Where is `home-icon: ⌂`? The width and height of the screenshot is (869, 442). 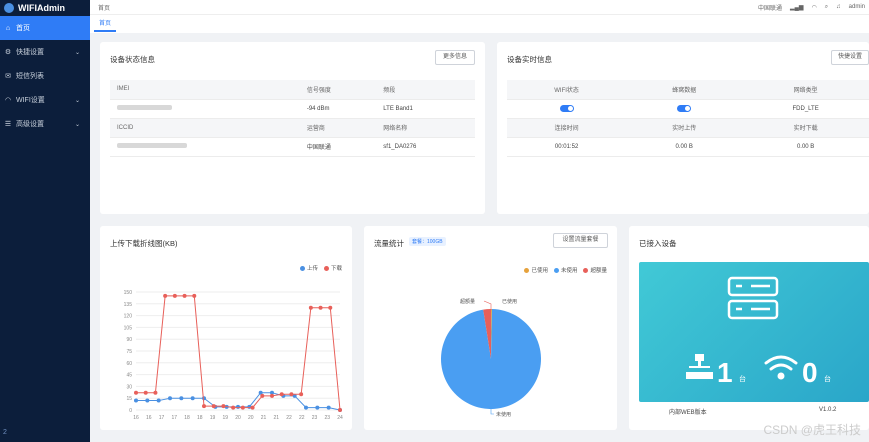 home-icon: ⌂ is located at coordinates (8, 28).